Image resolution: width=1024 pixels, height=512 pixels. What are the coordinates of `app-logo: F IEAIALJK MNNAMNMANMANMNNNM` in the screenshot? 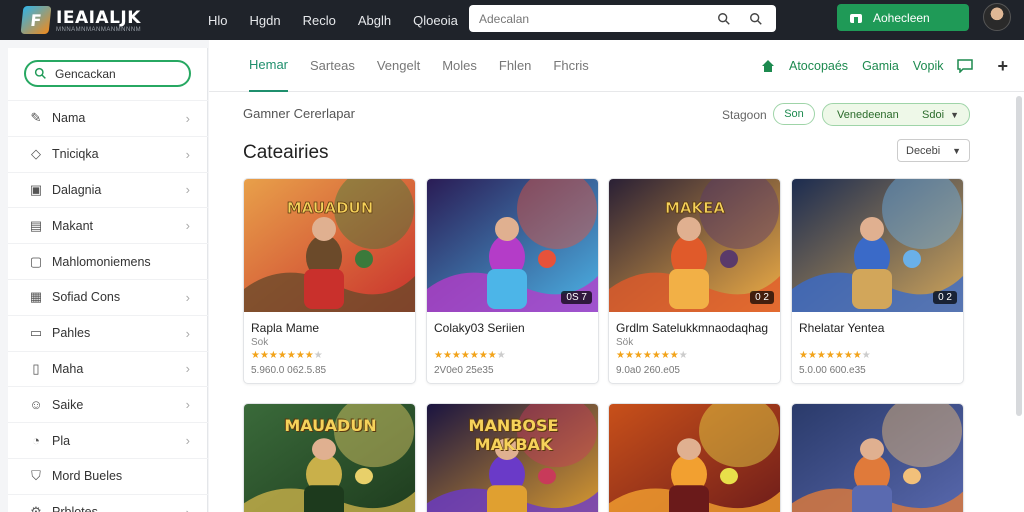 It's located at (86, 20).